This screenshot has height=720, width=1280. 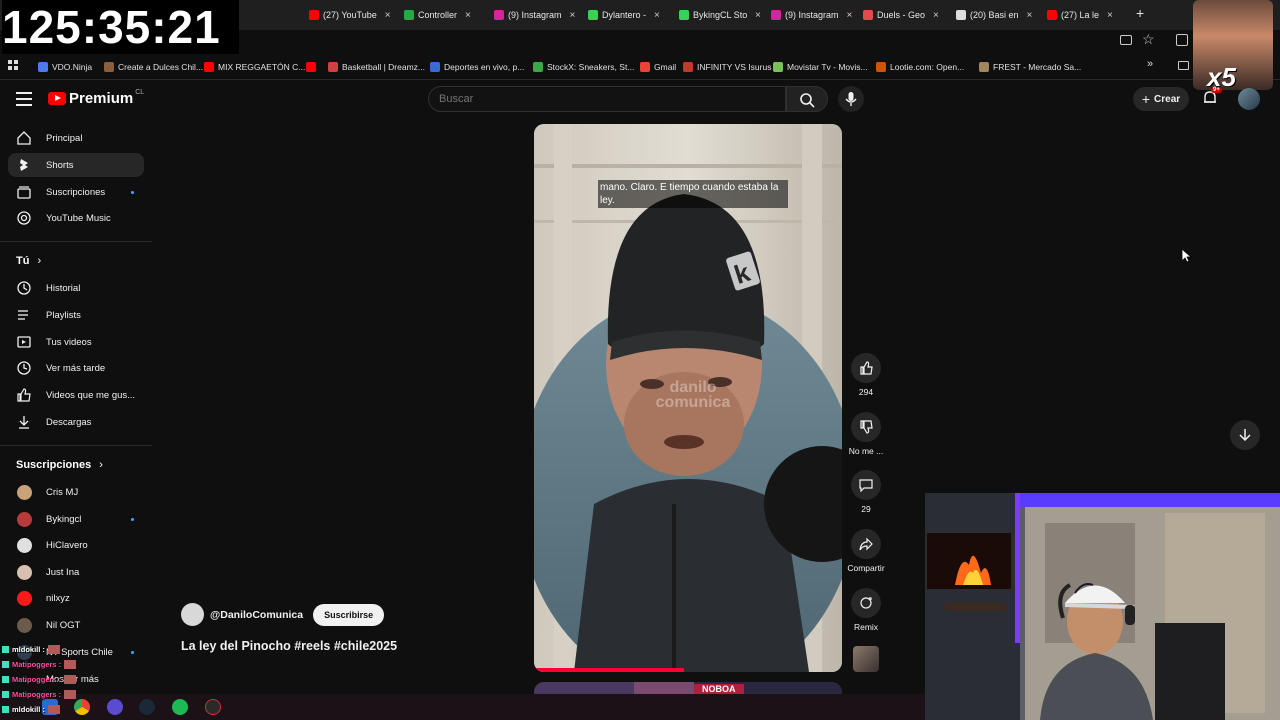 What do you see at coordinates (349, 614) in the screenshot?
I see `subscribe-button: Suscribirse` at bounding box center [349, 614].